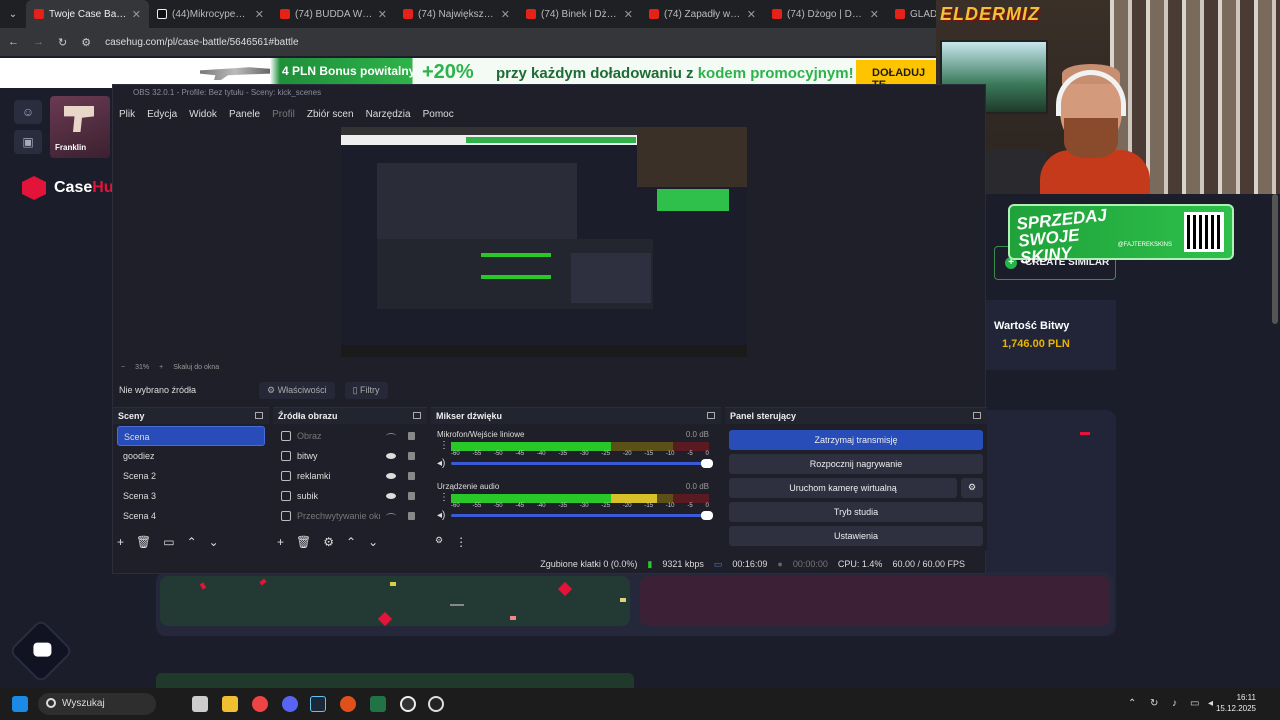 This screenshot has width=1280, height=720. I want to click on file-explorer-icon, so click(230, 704).